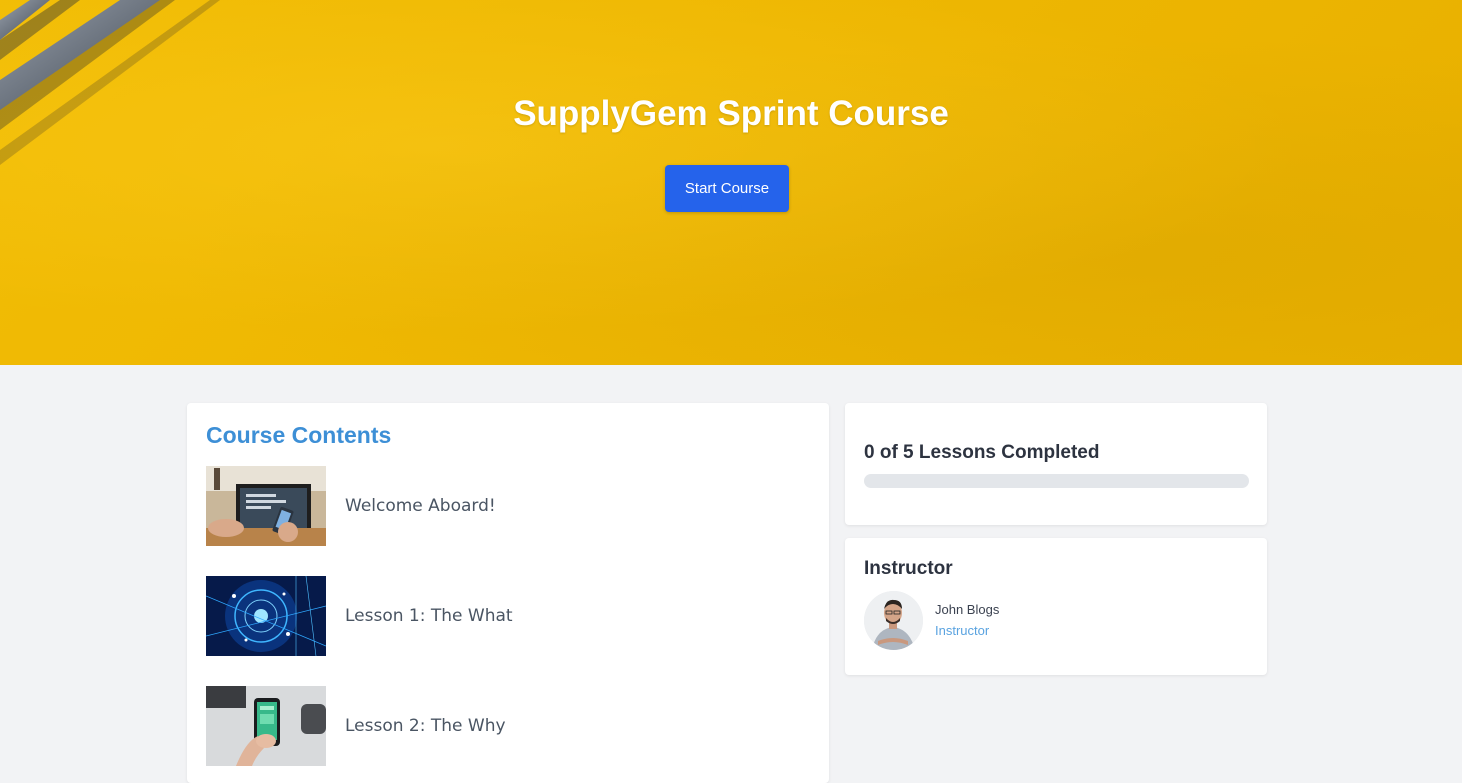  I want to click on instructor-heading: Instructor, so click(908, 568).